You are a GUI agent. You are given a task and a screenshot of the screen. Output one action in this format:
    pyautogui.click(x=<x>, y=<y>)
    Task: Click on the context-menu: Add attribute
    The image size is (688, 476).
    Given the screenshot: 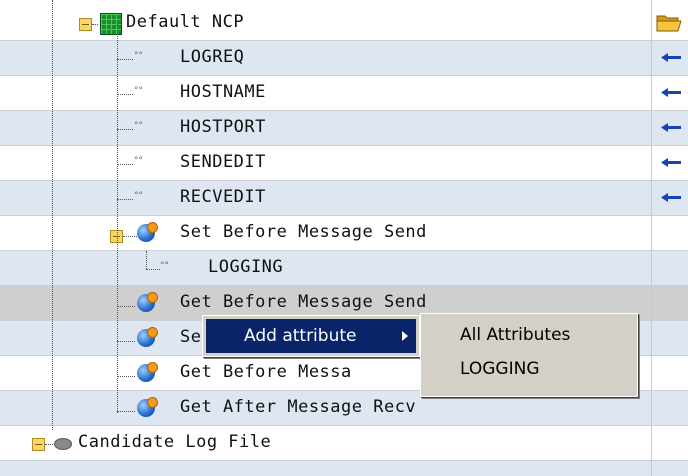 What is the action you would take?
    pyautogui.click(x=311, y=336)
    